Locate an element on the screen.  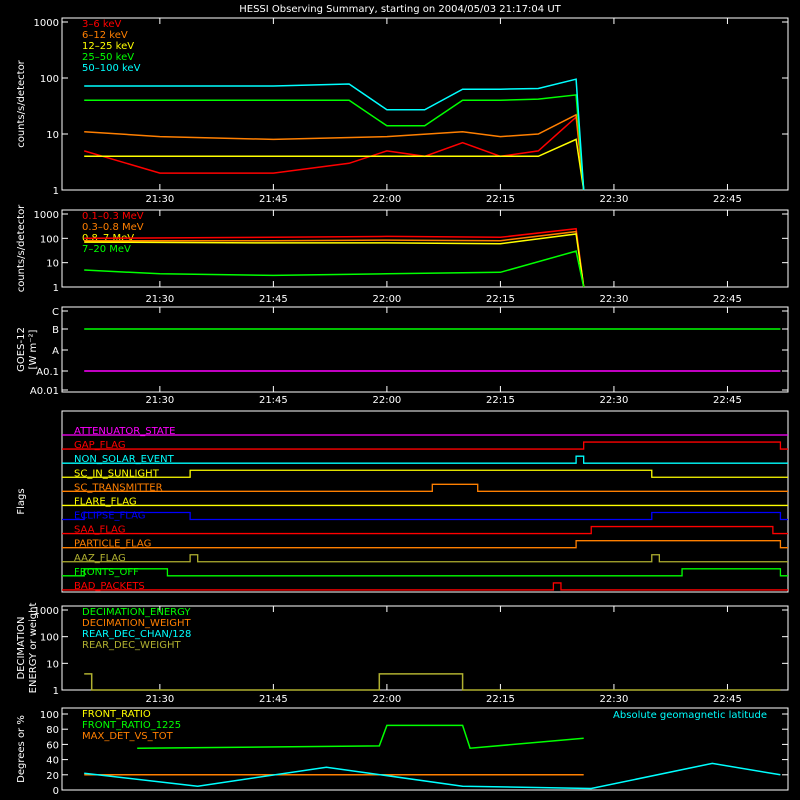
legend-entry: FRONT_RATIO is located at coordinates (116, 714).